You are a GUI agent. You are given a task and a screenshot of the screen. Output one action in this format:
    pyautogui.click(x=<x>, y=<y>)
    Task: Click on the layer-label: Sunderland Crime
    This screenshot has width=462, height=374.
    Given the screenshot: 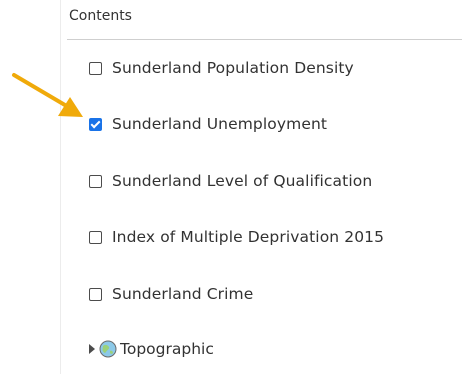 What is the action you would take?
    pyautogui.click(x=183, y=294)
    